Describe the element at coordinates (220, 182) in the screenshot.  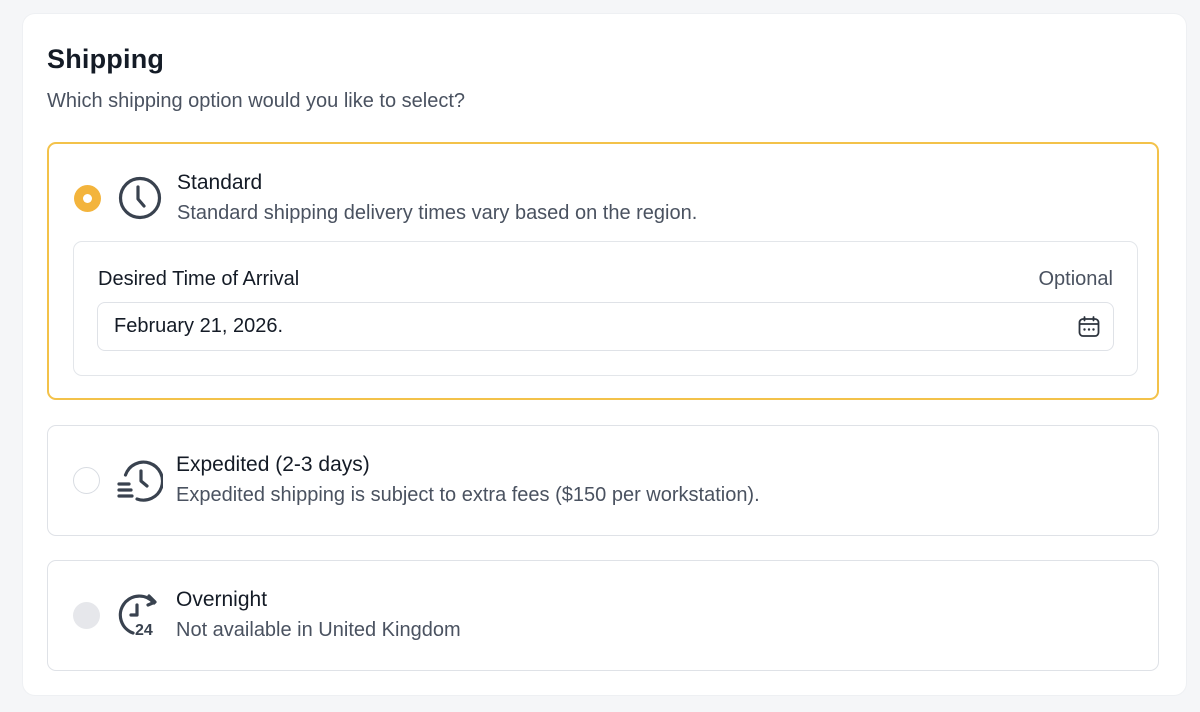
I see `option-title: Standard` at that location.